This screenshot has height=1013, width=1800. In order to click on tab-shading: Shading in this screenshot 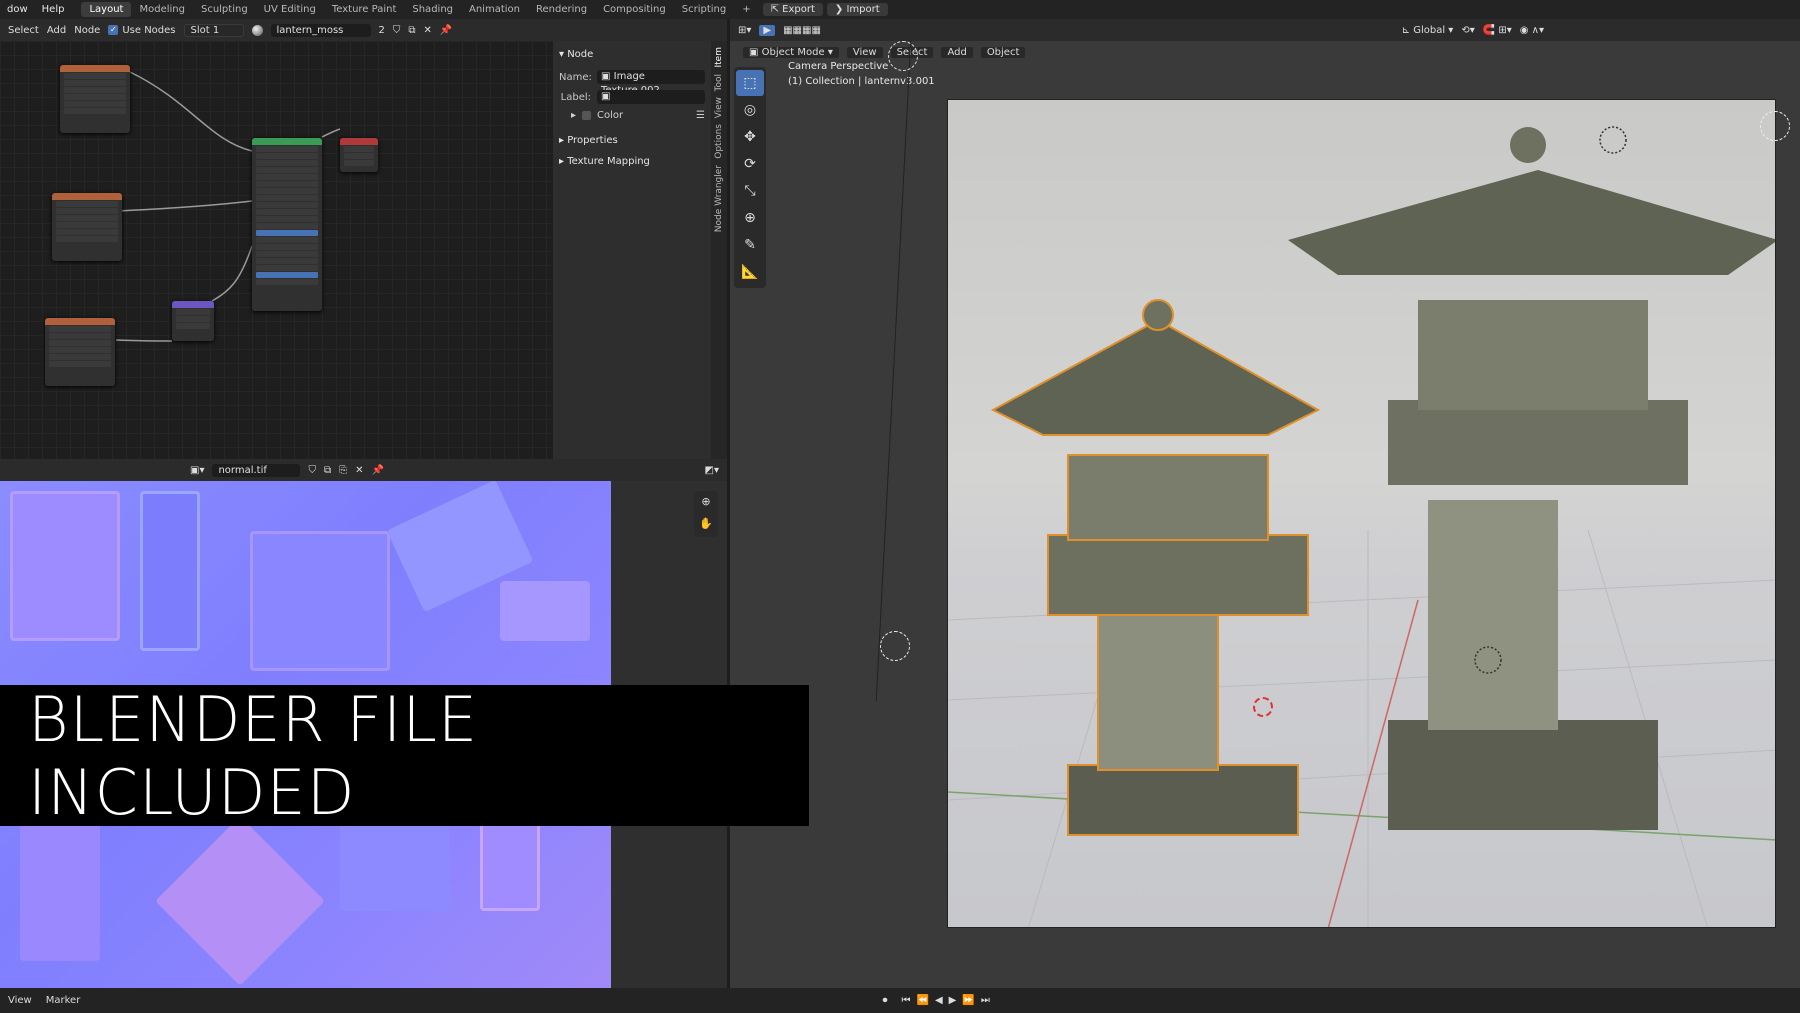, I will do `click(432, 9)`.